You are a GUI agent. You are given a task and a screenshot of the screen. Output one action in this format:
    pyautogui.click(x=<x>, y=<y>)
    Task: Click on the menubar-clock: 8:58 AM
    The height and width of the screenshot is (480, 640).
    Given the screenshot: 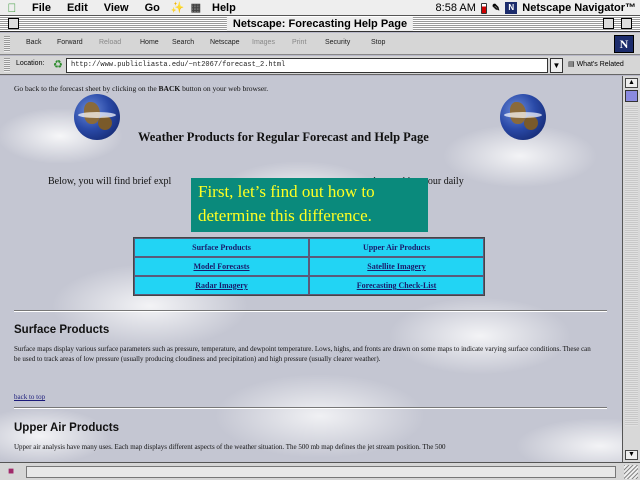 What is the action you would take?
    pyautogui.click(x=455, y=8)
    